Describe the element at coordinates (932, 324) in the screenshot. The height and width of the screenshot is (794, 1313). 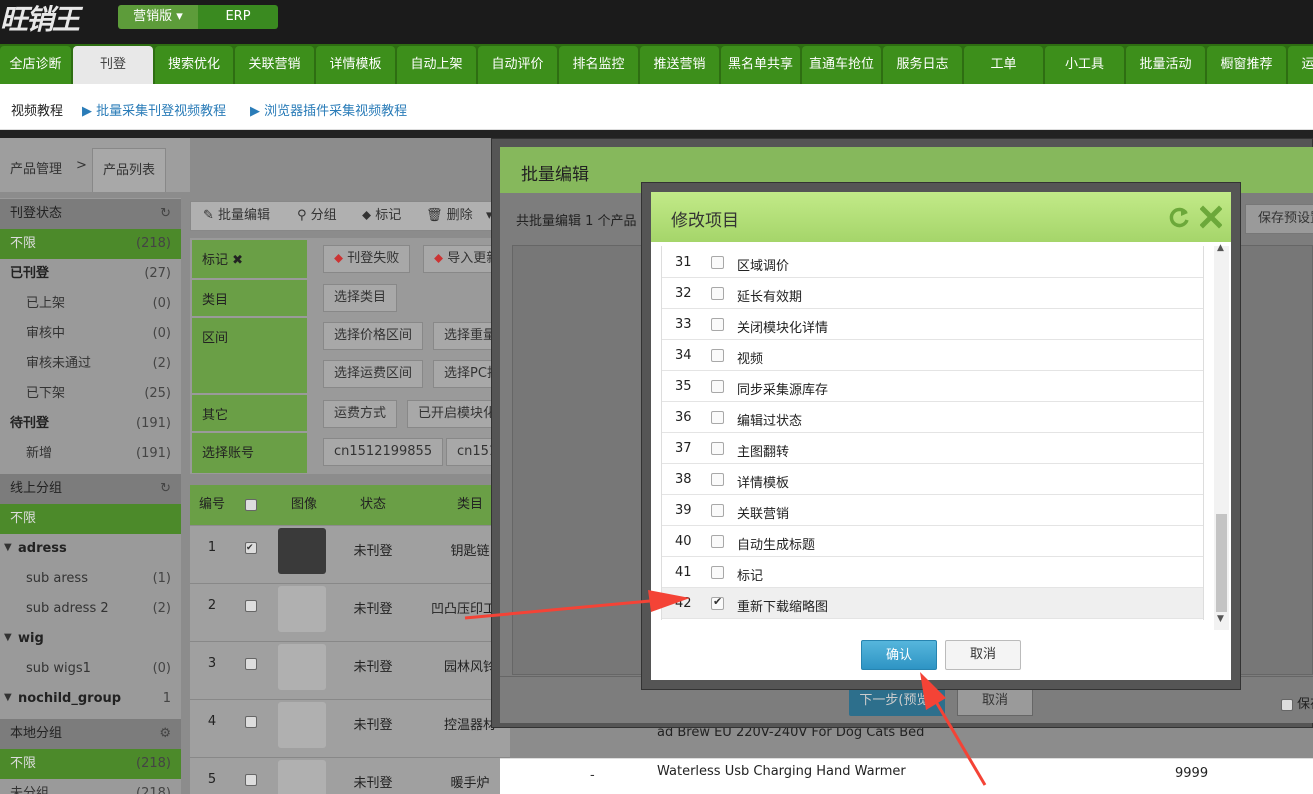
I see `modify-item-row: 33 关闭模块化详情` at that location.